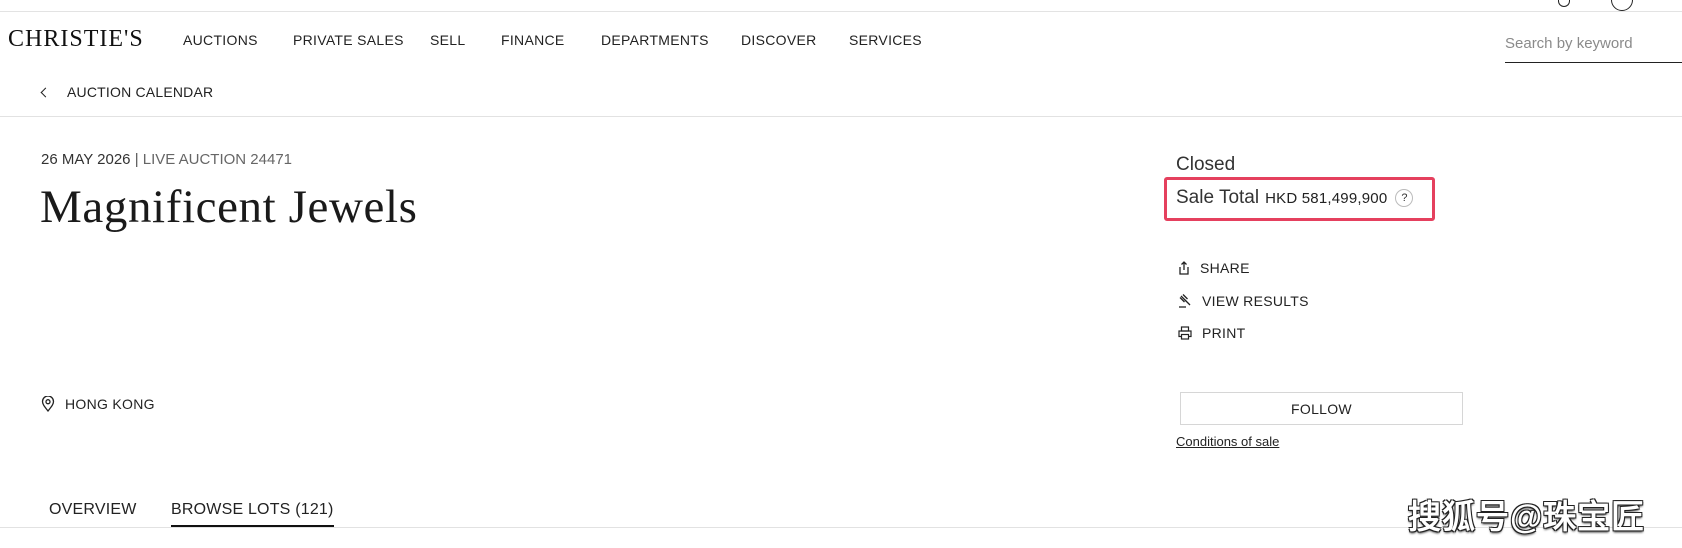 The width and height of the screenshot is (1682, 548). What do you see at coordinates (45, 92) in the screenshot?
I see `chevron-left-icon` at bounding box center [45, 92].